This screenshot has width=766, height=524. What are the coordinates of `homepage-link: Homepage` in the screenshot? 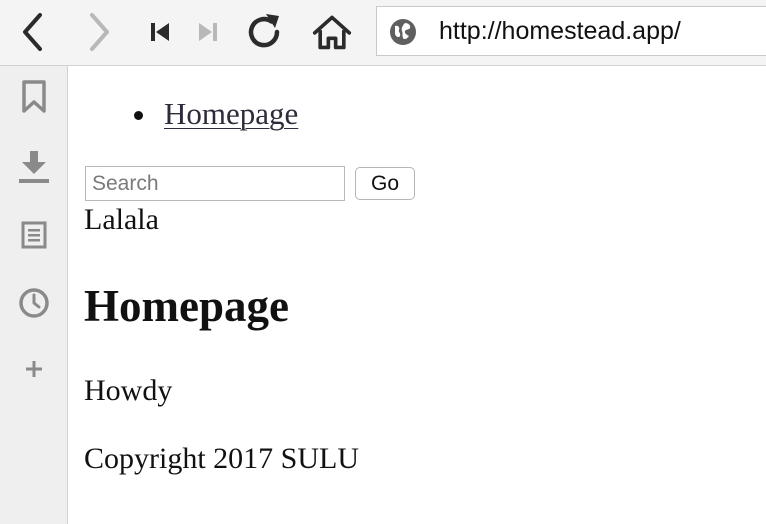 It's located at (231, 113).